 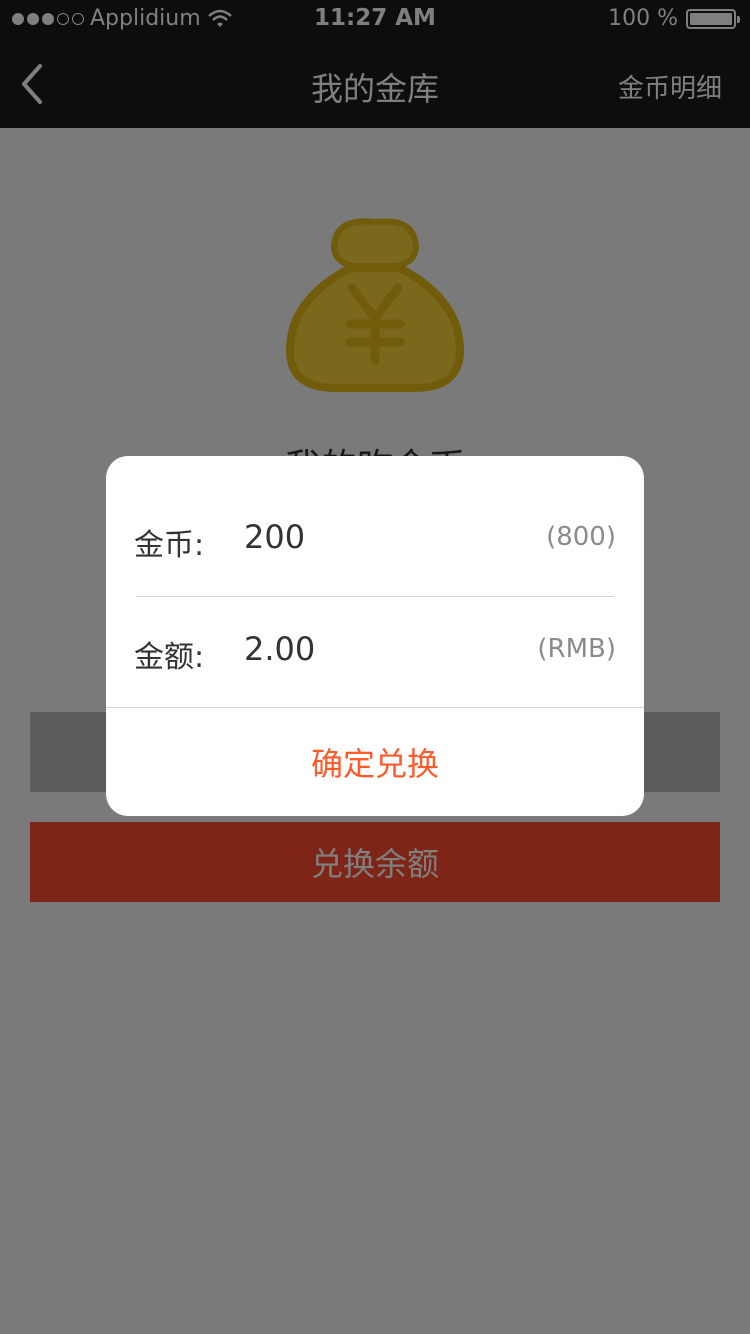 I want to click on currency-hint: (RMB), so click(x=576, y=649).